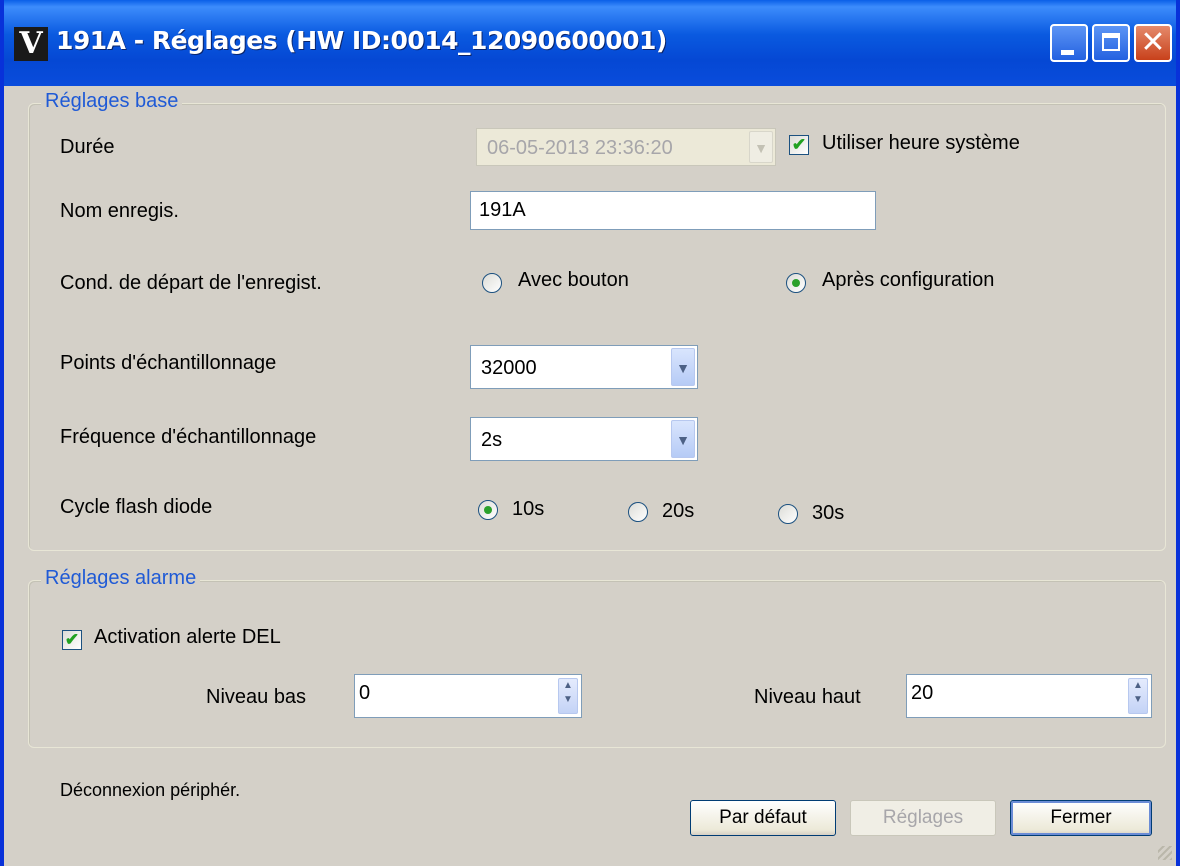 Image resolution: width=1180 pixels, height=866 pixels. Describe the element at coordinates (584, 439) in the screenshot. I see `sampling-frequency-select: 2s ▼` at that location.